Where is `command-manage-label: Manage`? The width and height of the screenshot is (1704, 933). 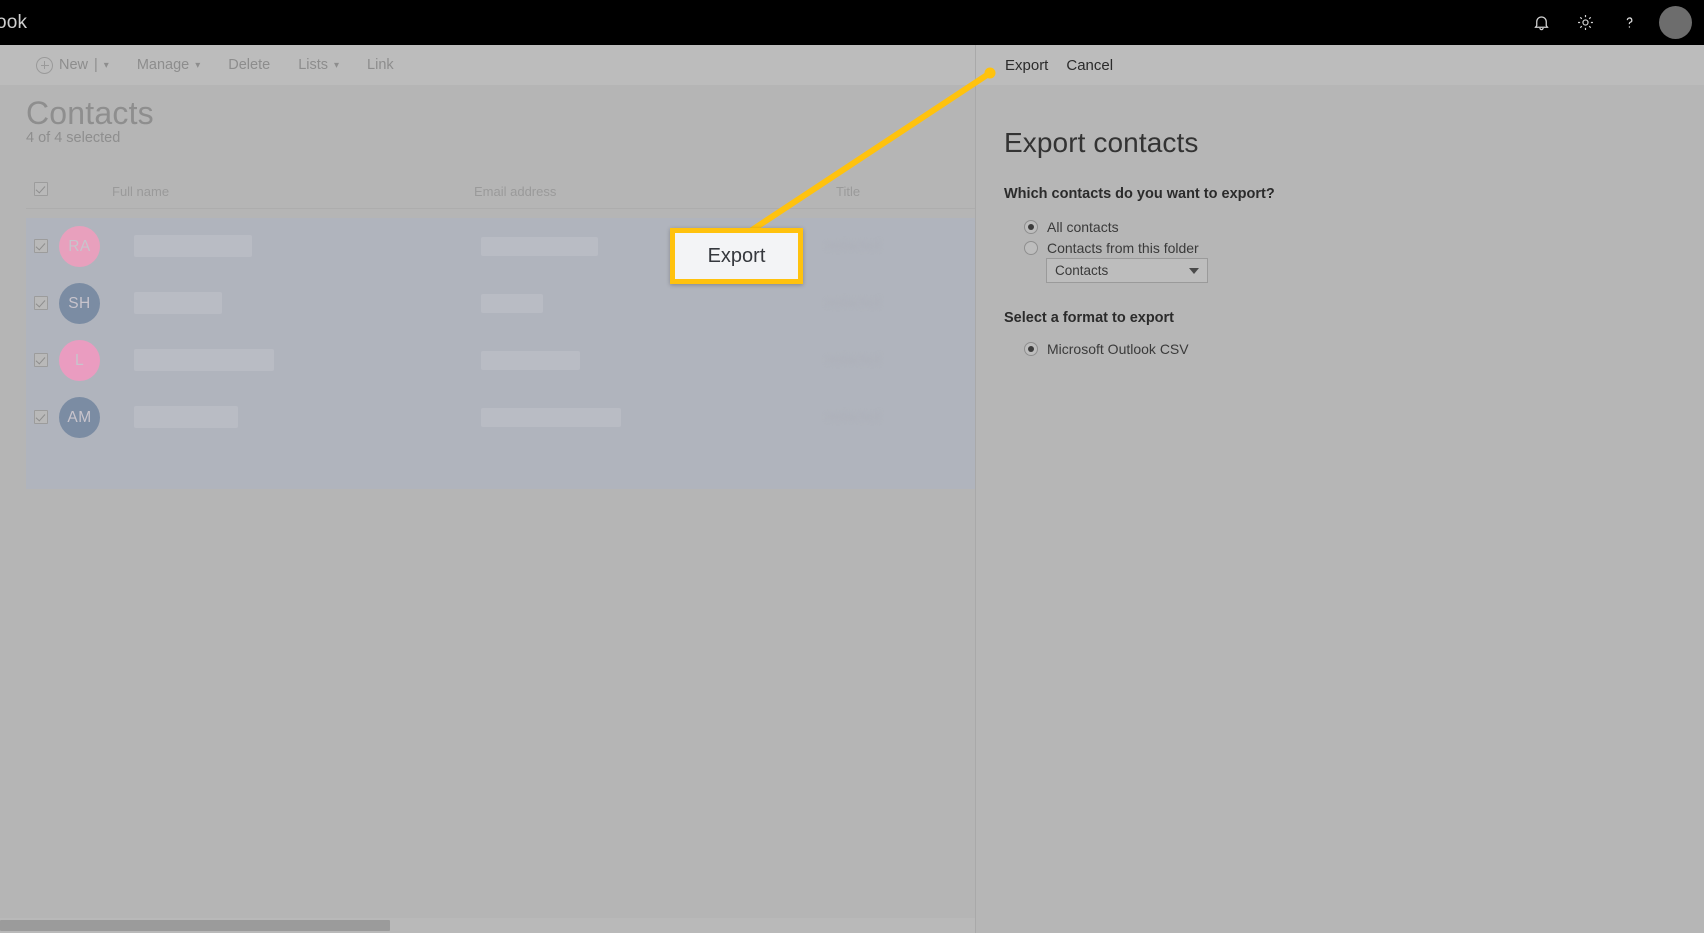 command-manage-label: Manage is located at coordinates (163, 65).